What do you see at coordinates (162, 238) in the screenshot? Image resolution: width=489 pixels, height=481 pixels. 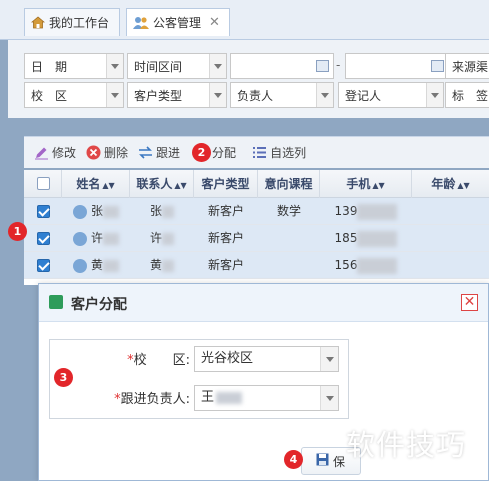 I see `contact-cell: 许` at bounding box center [162, 238].